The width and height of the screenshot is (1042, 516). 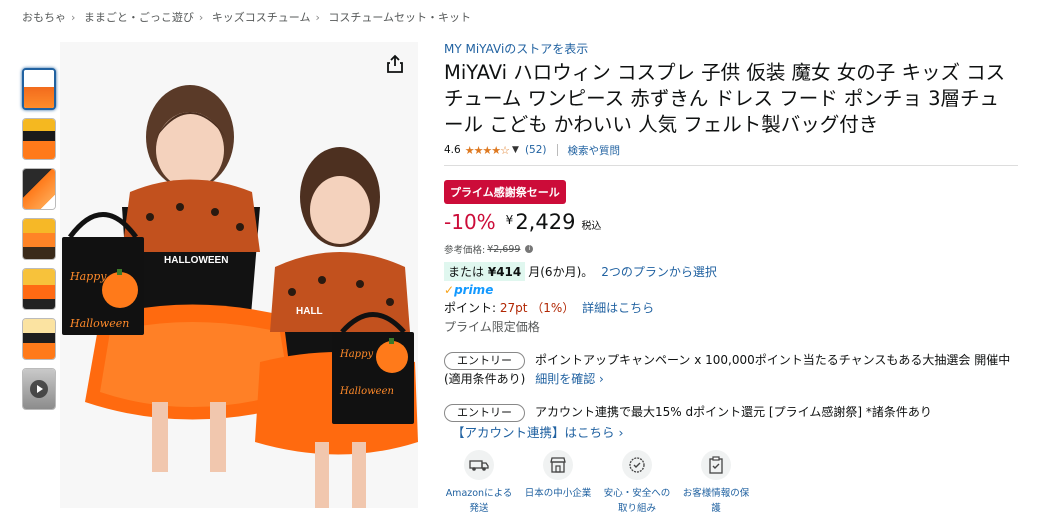 What do you see at coordinates (309, 311) in the screenshot?
I see `dress-print-text-2: HALL` at bounding box center [309, 311].